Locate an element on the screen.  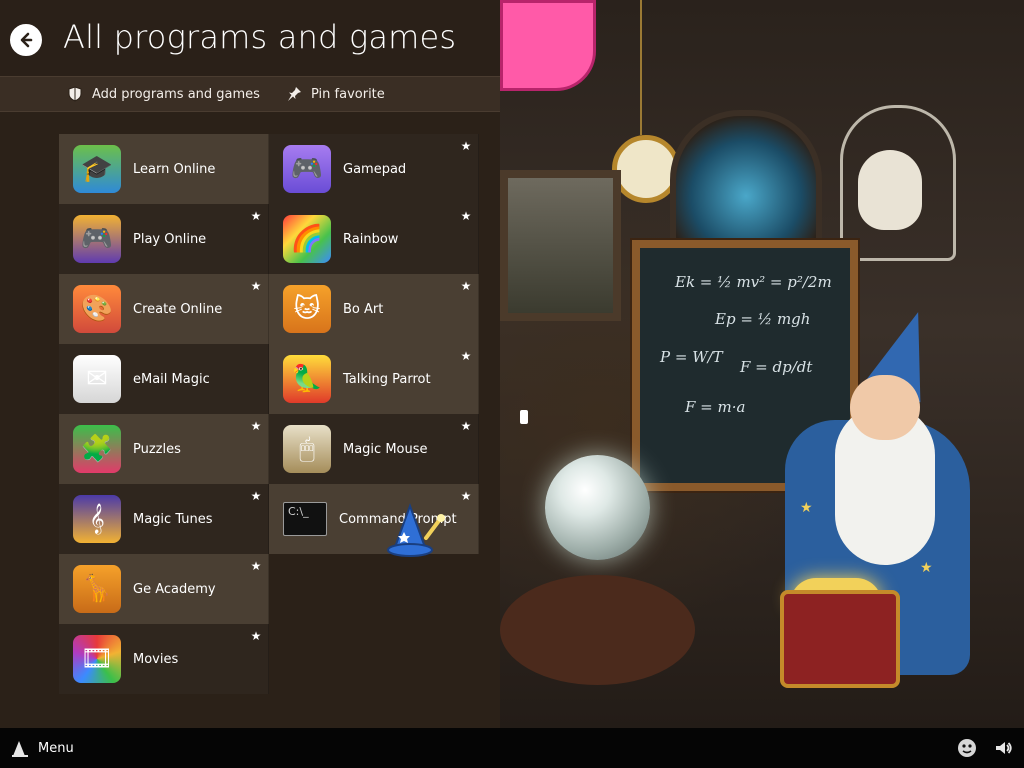
board-equation-5: F = m·a is located at coordinates (715, 407).